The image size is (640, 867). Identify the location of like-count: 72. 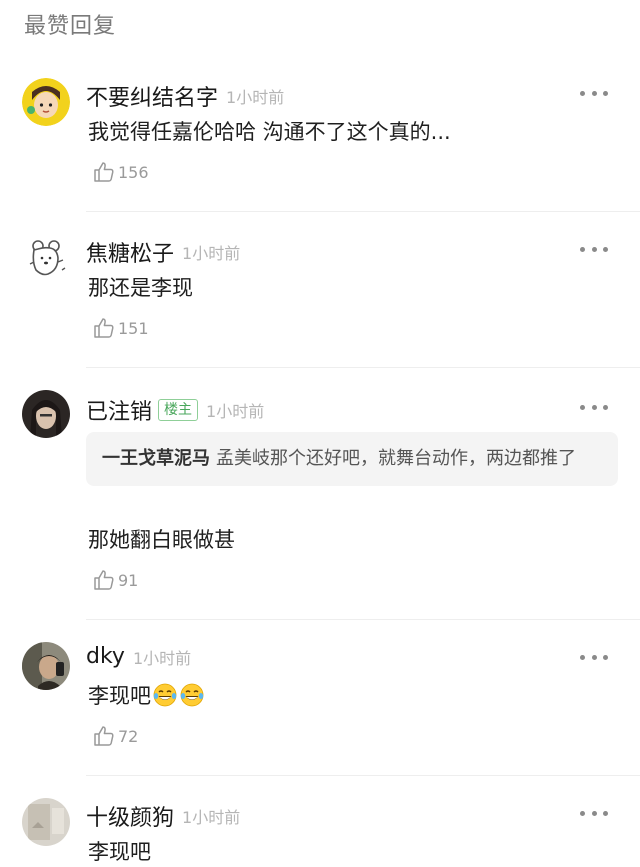
(128, 736).